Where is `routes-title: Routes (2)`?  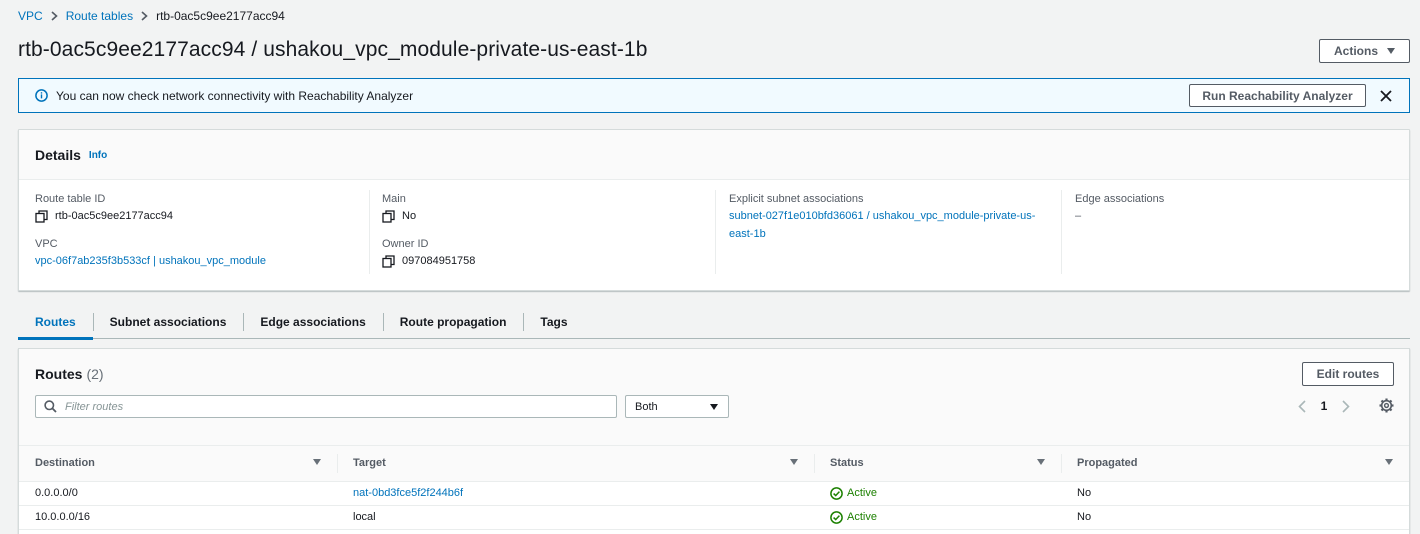 routes-title: Routes (2) is located at coordinates (69, 374).